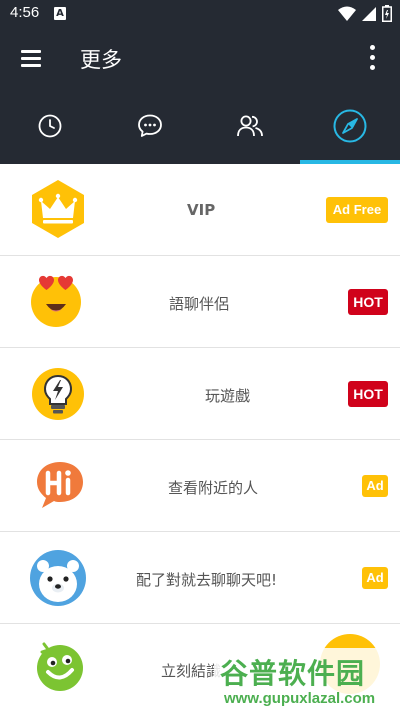 This screenshot has height=712, width=400. I want to click on list-item-matched-chat: 配了對就去聊聊天吧! Ad, so click(200, 578).